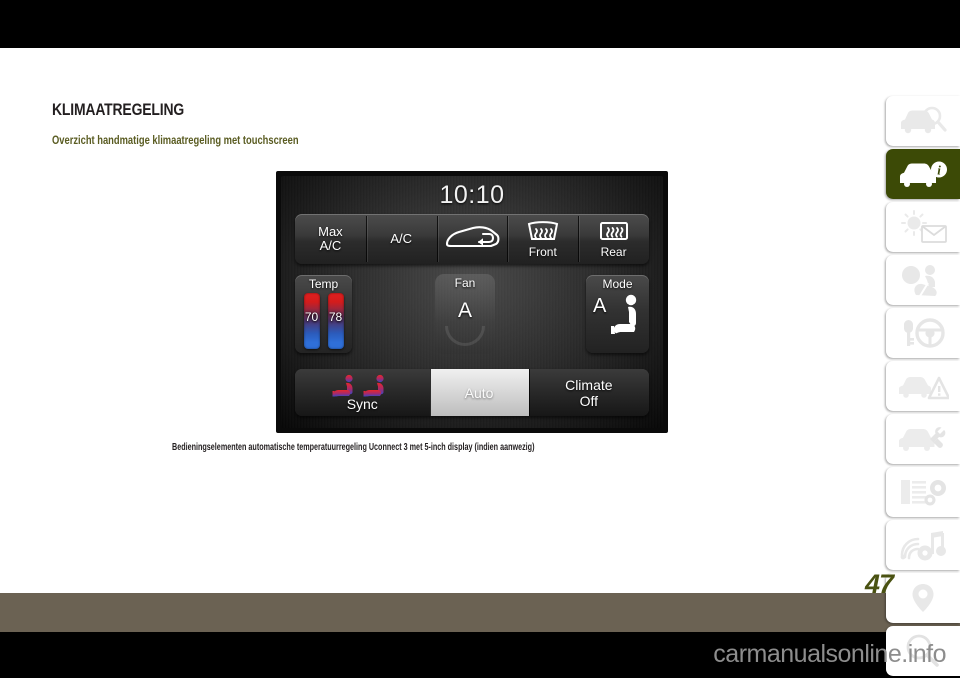  What do you see at coordinates (323, 284) in the screenshot?
I see `temp-label: Temp` at bounding box center [323, 284].